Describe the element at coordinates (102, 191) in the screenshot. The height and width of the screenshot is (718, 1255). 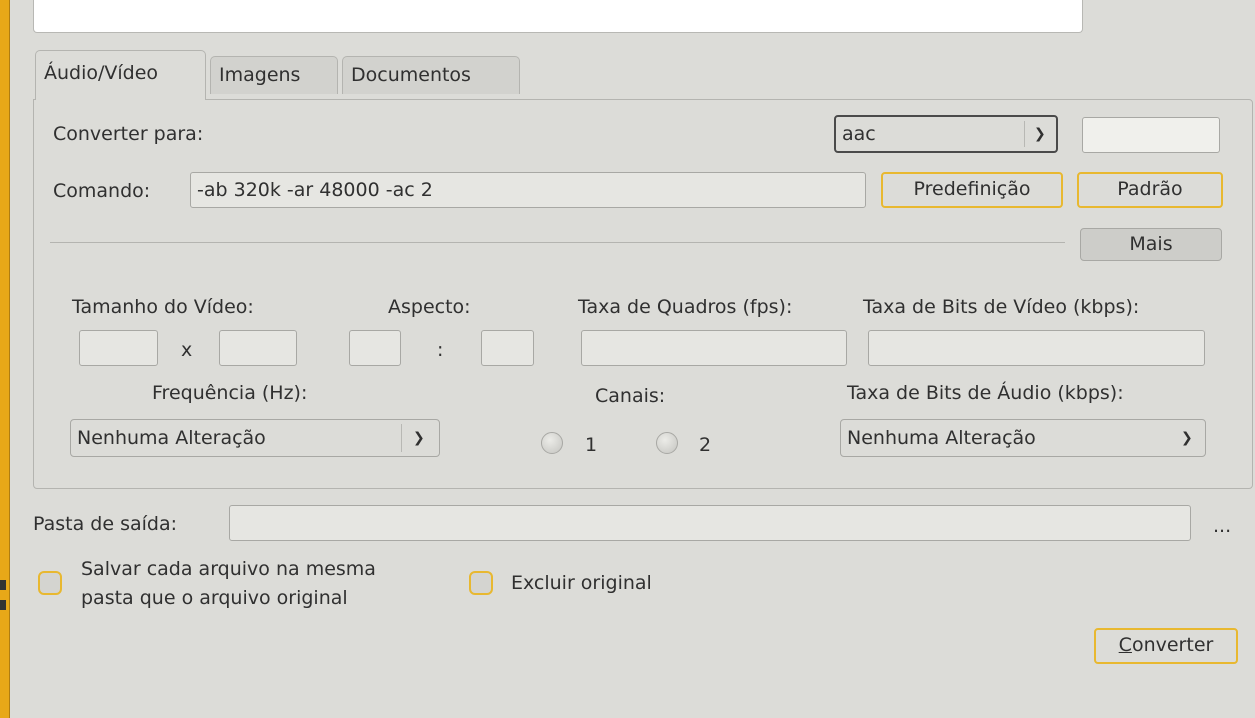
I see `command-label: Comando:` at that location.